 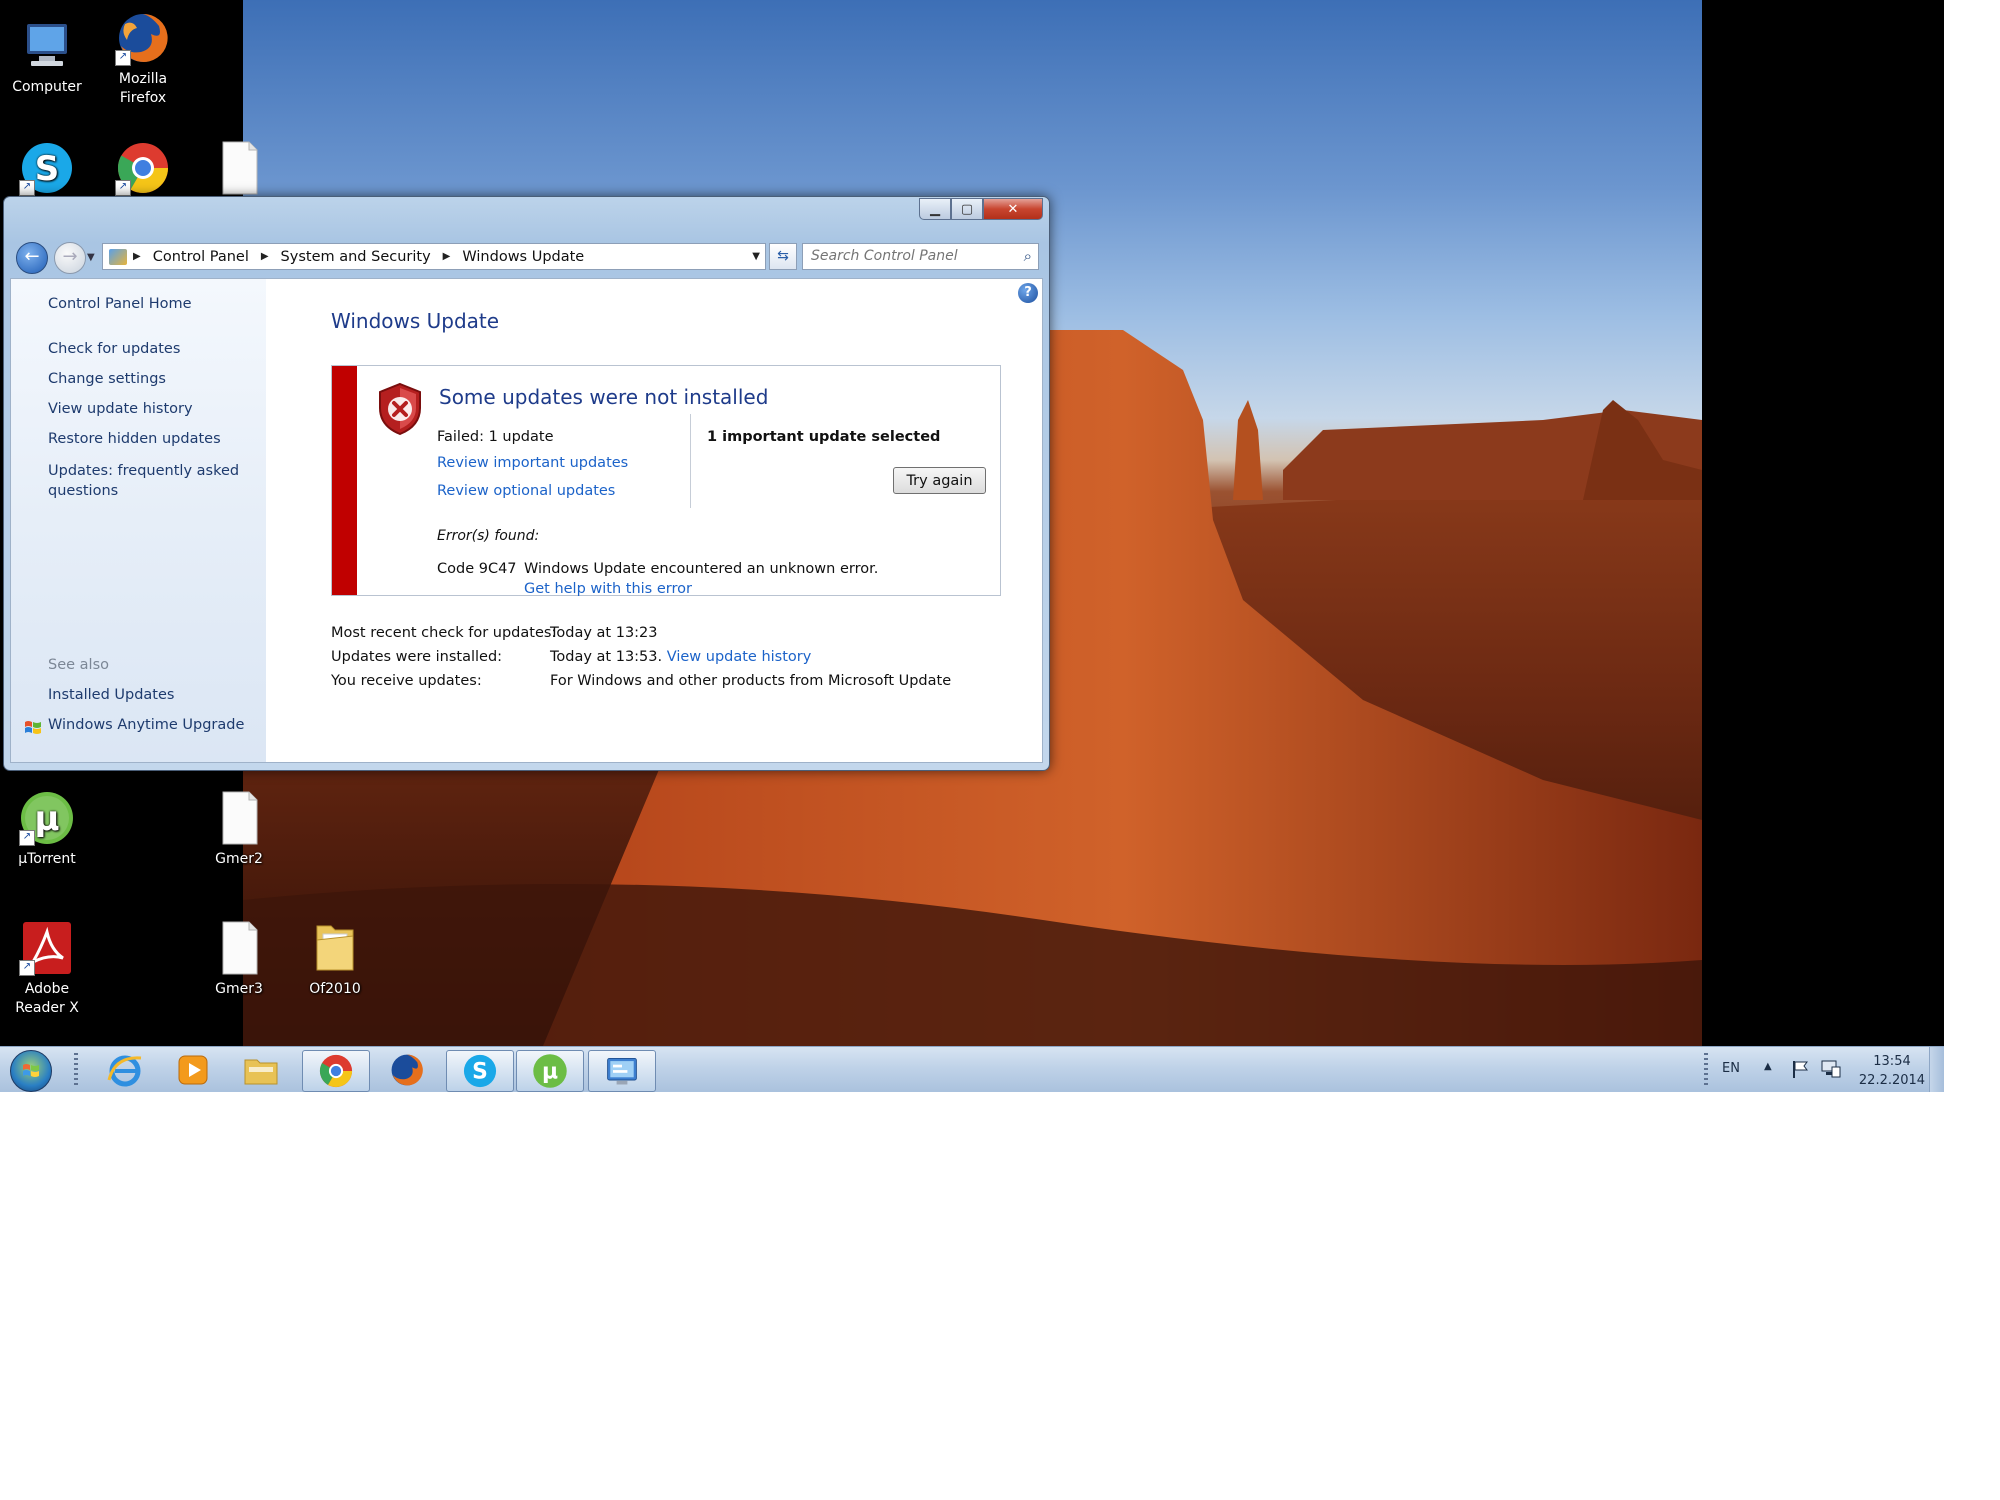 I want to click on taskbar-grip, so click(x=76, y=1070).